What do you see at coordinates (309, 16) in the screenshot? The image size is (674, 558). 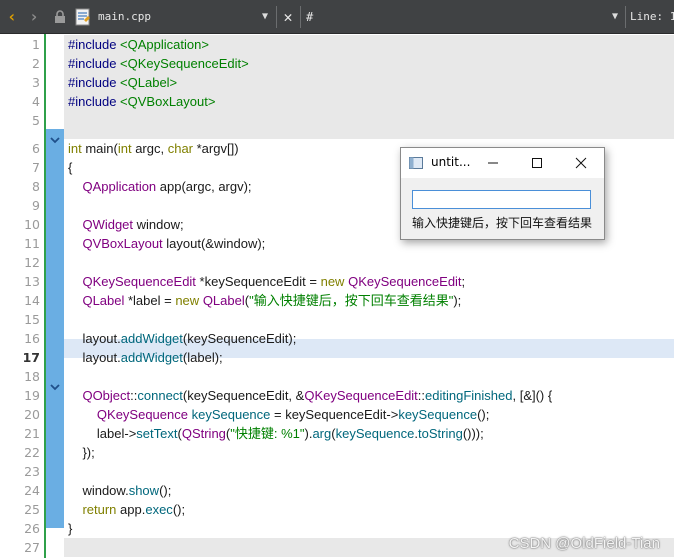 I see `symbol-selector: #` at bounding box center [309, 16].